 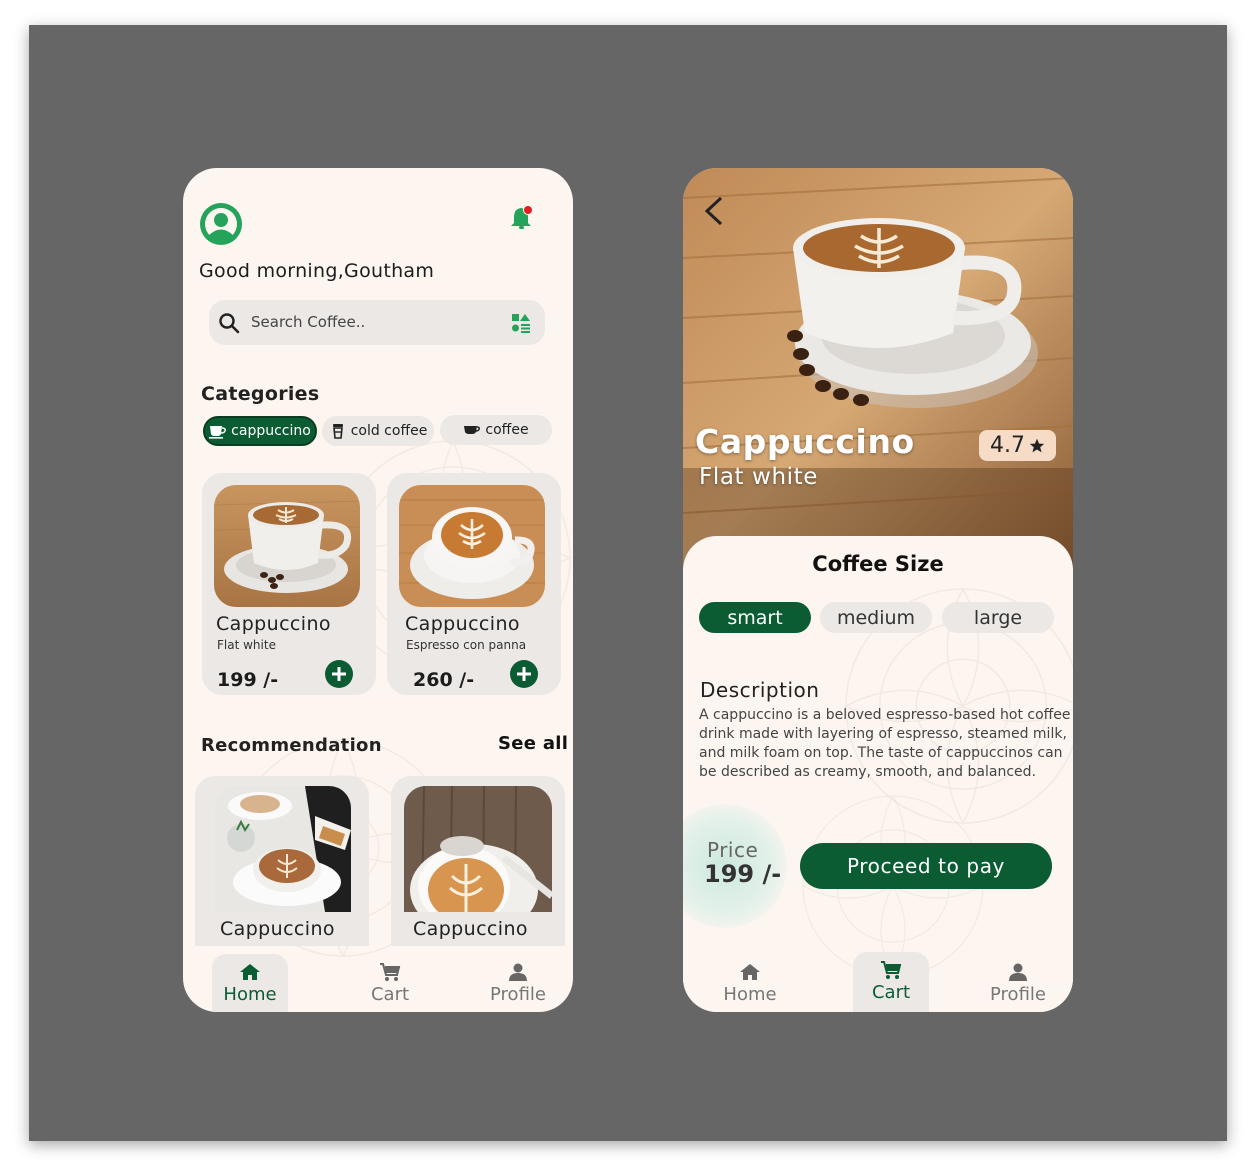 What do you see at coordinates (229, 323) in the screenshot?
I see `search-icon` at bounding box center [229, 323].